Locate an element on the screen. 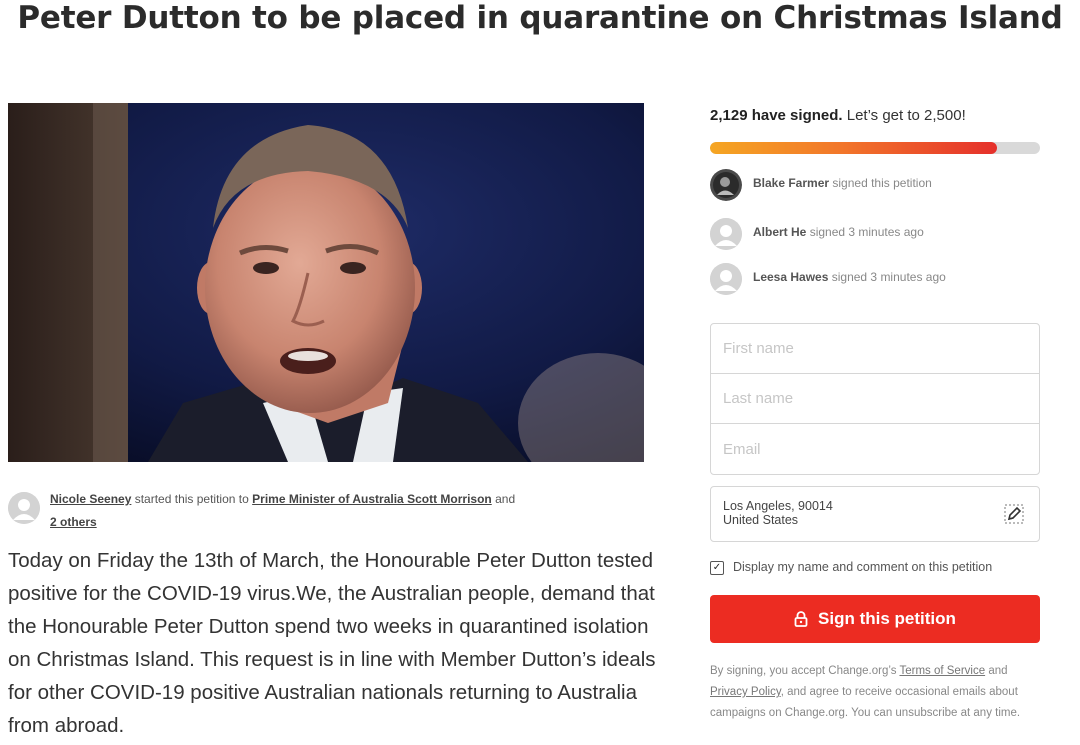 This screenshot has height=745, width=1080. location-field: Los Angeles, 90014 United States is located at coordinates (875, 514).